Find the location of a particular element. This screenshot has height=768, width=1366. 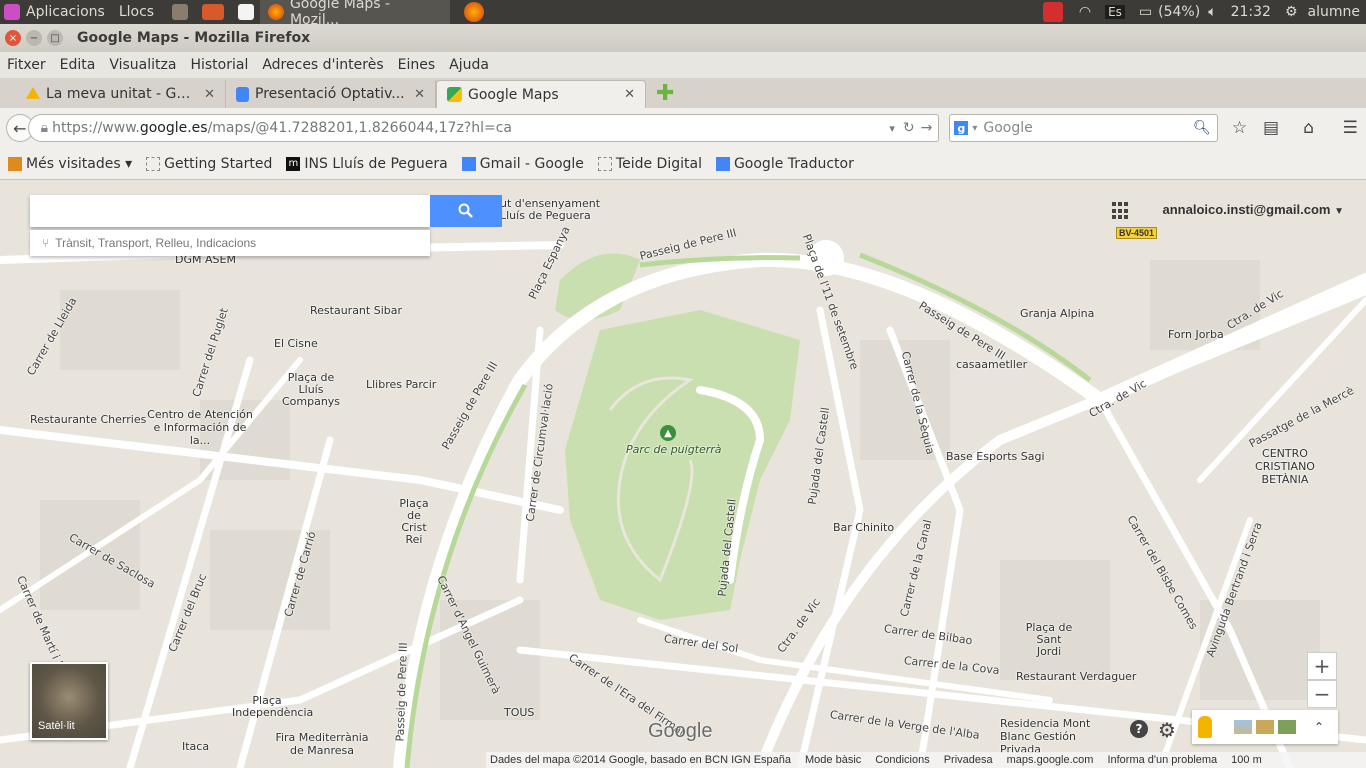

volume-icon: 🔈︎ is located at coordinates (1212, 12).